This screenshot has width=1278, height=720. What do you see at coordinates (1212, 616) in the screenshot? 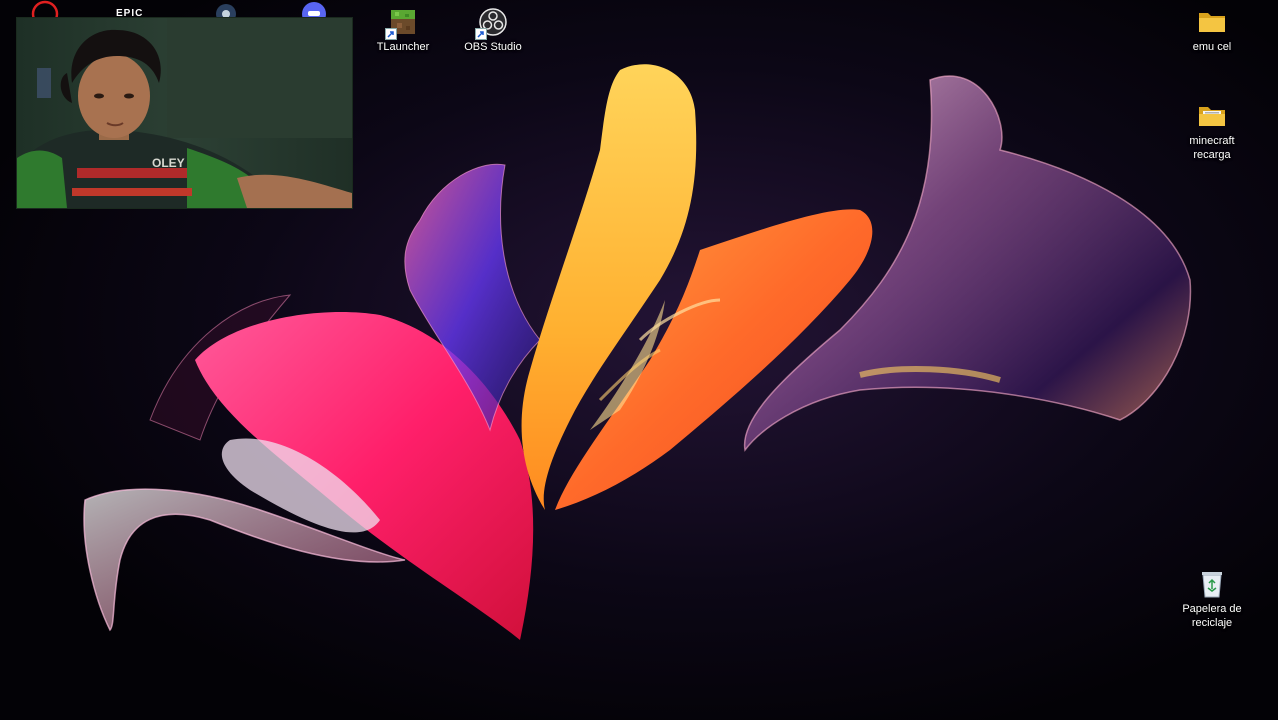
I see `recycle-bin-label: Papelera de reciclaje` at bounding box center [1212, 616].